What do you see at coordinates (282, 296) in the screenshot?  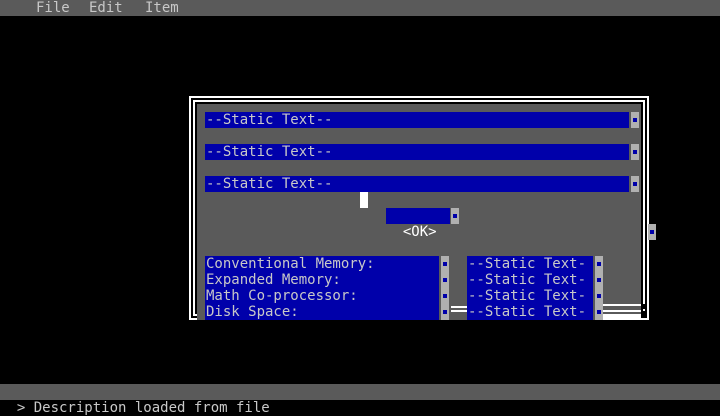 I see `math-coprocessor-label: Math Co-processor:` at bounding box center [282, 296].